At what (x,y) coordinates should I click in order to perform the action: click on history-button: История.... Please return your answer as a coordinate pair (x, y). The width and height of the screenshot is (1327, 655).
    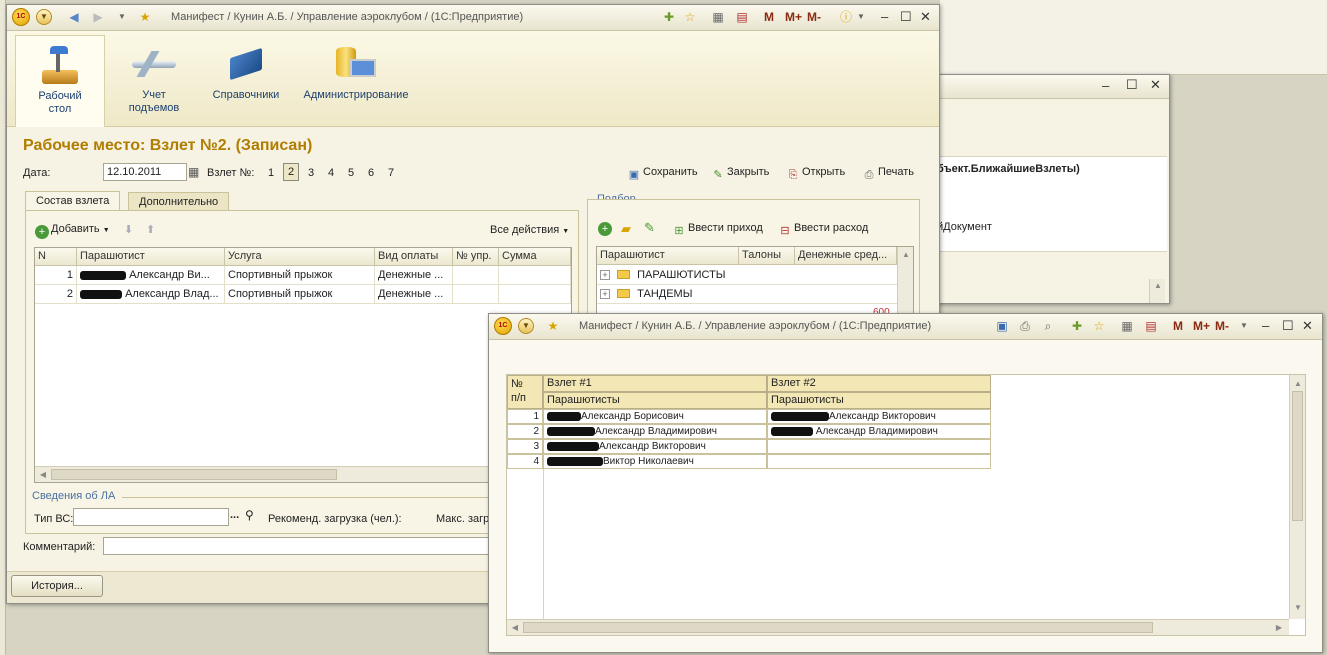
    Looking at the image, I should click on (57, 586).